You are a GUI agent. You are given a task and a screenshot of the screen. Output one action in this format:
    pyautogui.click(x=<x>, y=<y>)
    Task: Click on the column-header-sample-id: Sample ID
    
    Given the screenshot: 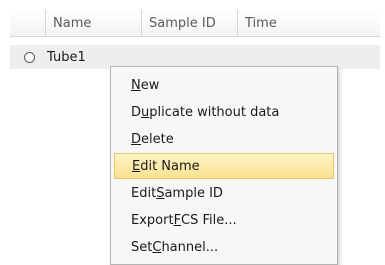 What is the action you would take?
    pyautogui.click(x=190, y=23)
    